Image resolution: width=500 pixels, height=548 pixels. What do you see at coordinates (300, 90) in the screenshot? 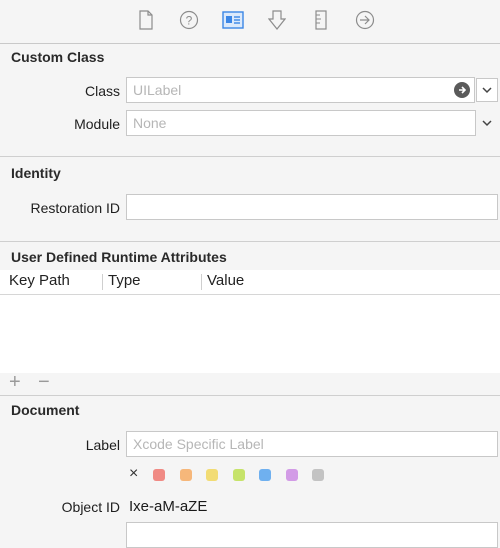
I see `class-field: UILabel` at bounding box center [300, 90].